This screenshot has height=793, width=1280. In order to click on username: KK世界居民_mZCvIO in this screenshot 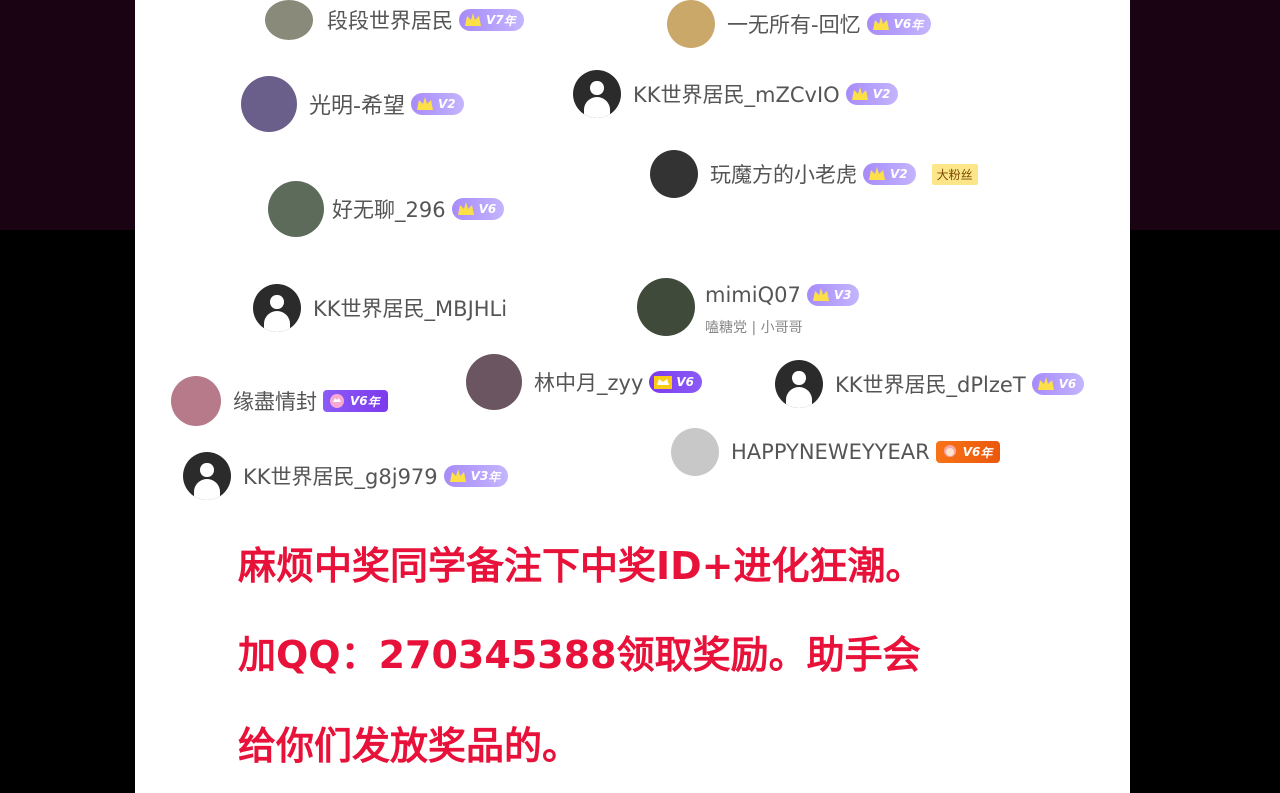, I will do `click(736, 95)`.